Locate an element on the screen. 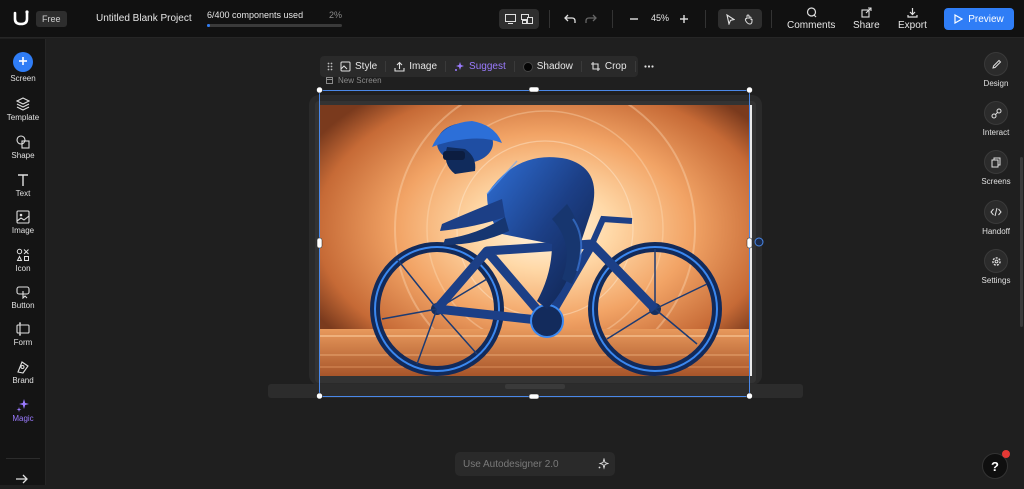 Image resolution: width=1024 pixels, height=489 pixels. zoom-out-icon is located at coordinates (634, 19).